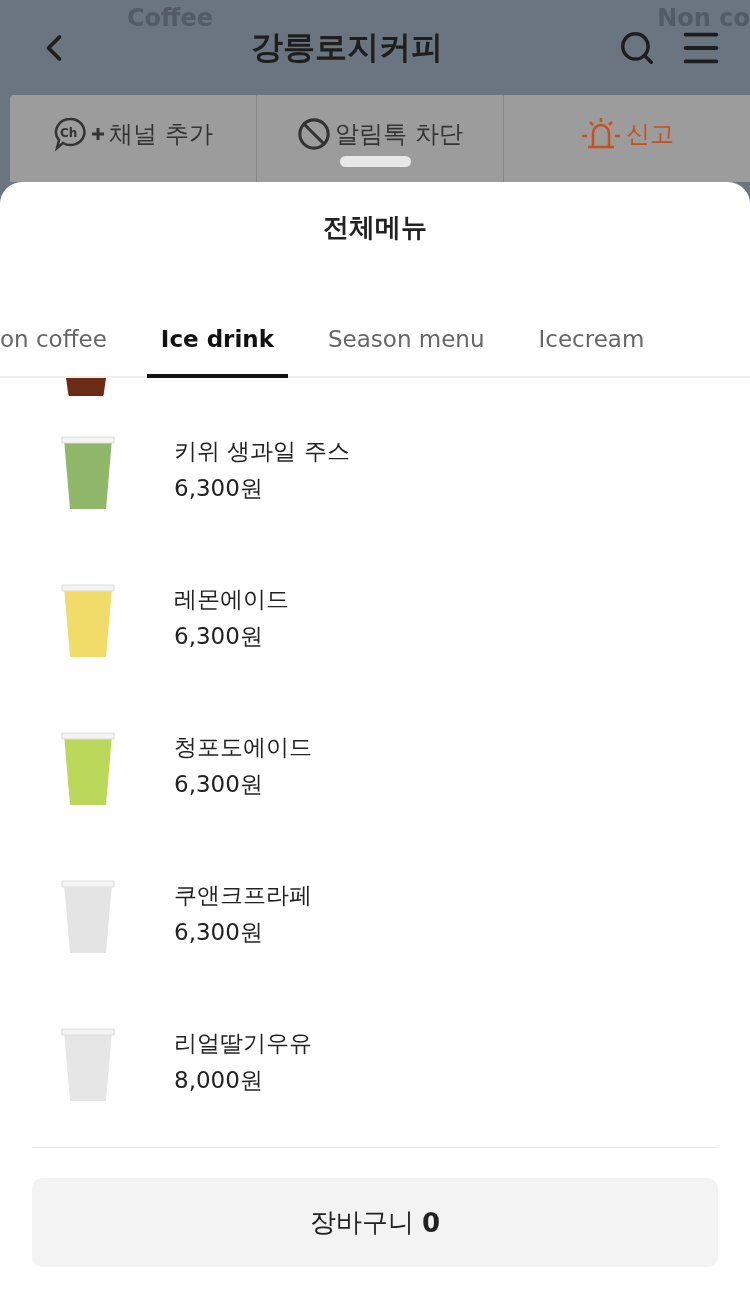 This screenshot has width=750, height=1301. Describe the element at coordinates (431, 1222) in the screenshot. I see `cart-count: 0` at that location.